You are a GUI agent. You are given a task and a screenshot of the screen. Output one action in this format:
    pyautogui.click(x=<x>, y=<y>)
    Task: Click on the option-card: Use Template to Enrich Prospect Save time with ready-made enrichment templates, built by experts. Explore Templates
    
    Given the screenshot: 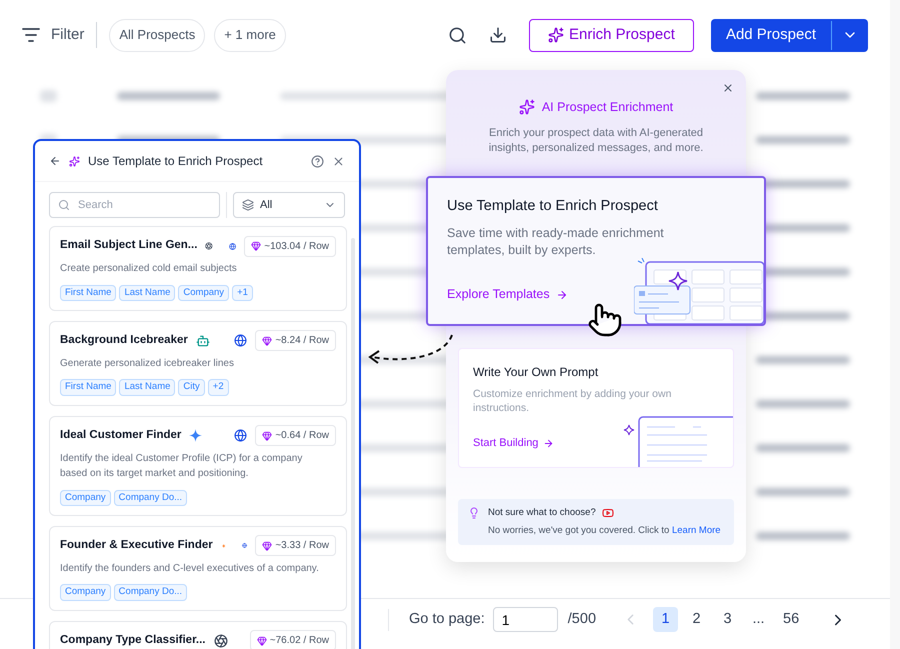 What is the action you would take?
    pyautogui.click(x=596, y=251)
    